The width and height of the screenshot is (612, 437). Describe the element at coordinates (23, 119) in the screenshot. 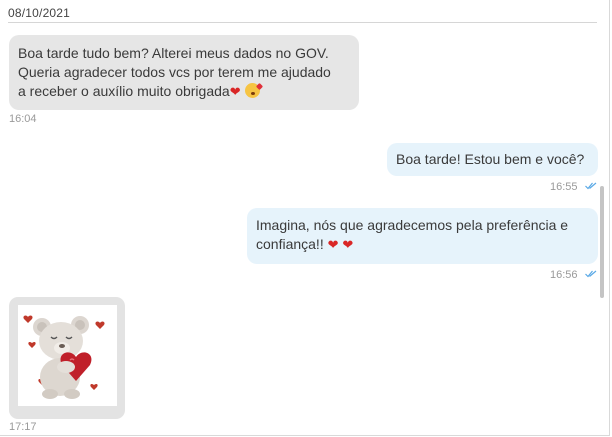

I see `message-timestamp: 16:04` at that location.